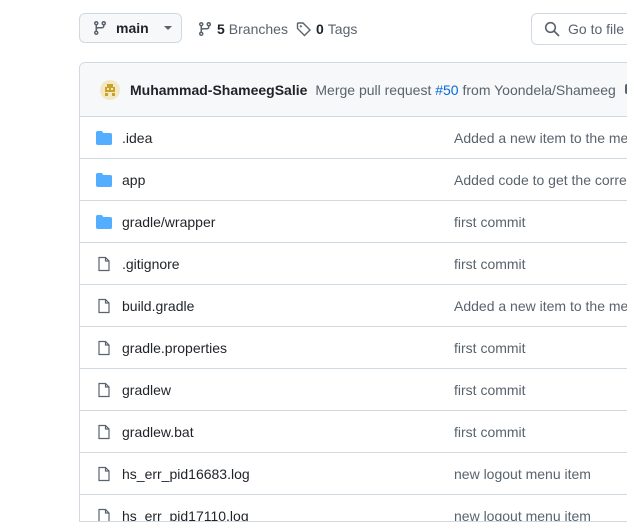 The height and width of the screenshot is (522, 627). Describe the element at coordinates (158, 432) in the screenshot. I see `file-name-link: gradlew.bat` at that location.